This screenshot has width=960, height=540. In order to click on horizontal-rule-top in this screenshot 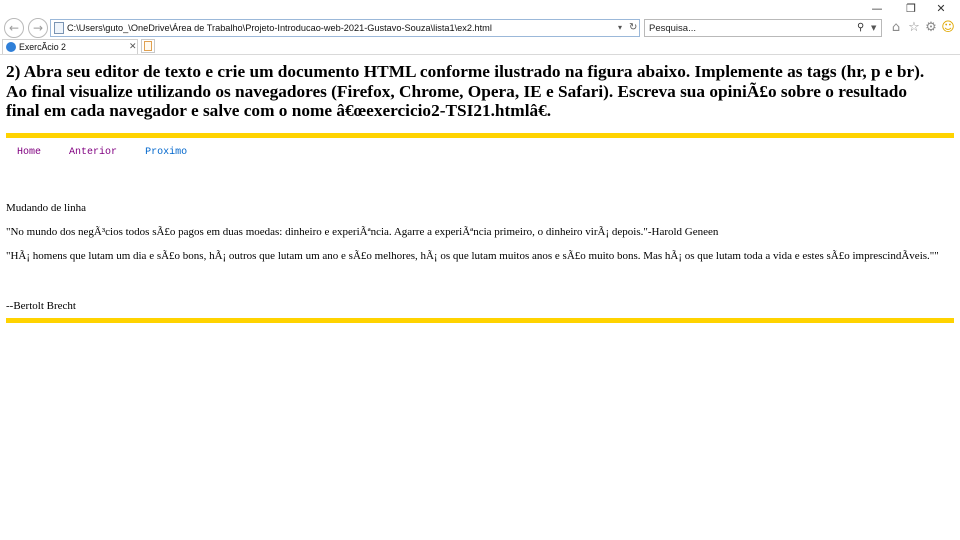, I will do `click(480, 135)`.